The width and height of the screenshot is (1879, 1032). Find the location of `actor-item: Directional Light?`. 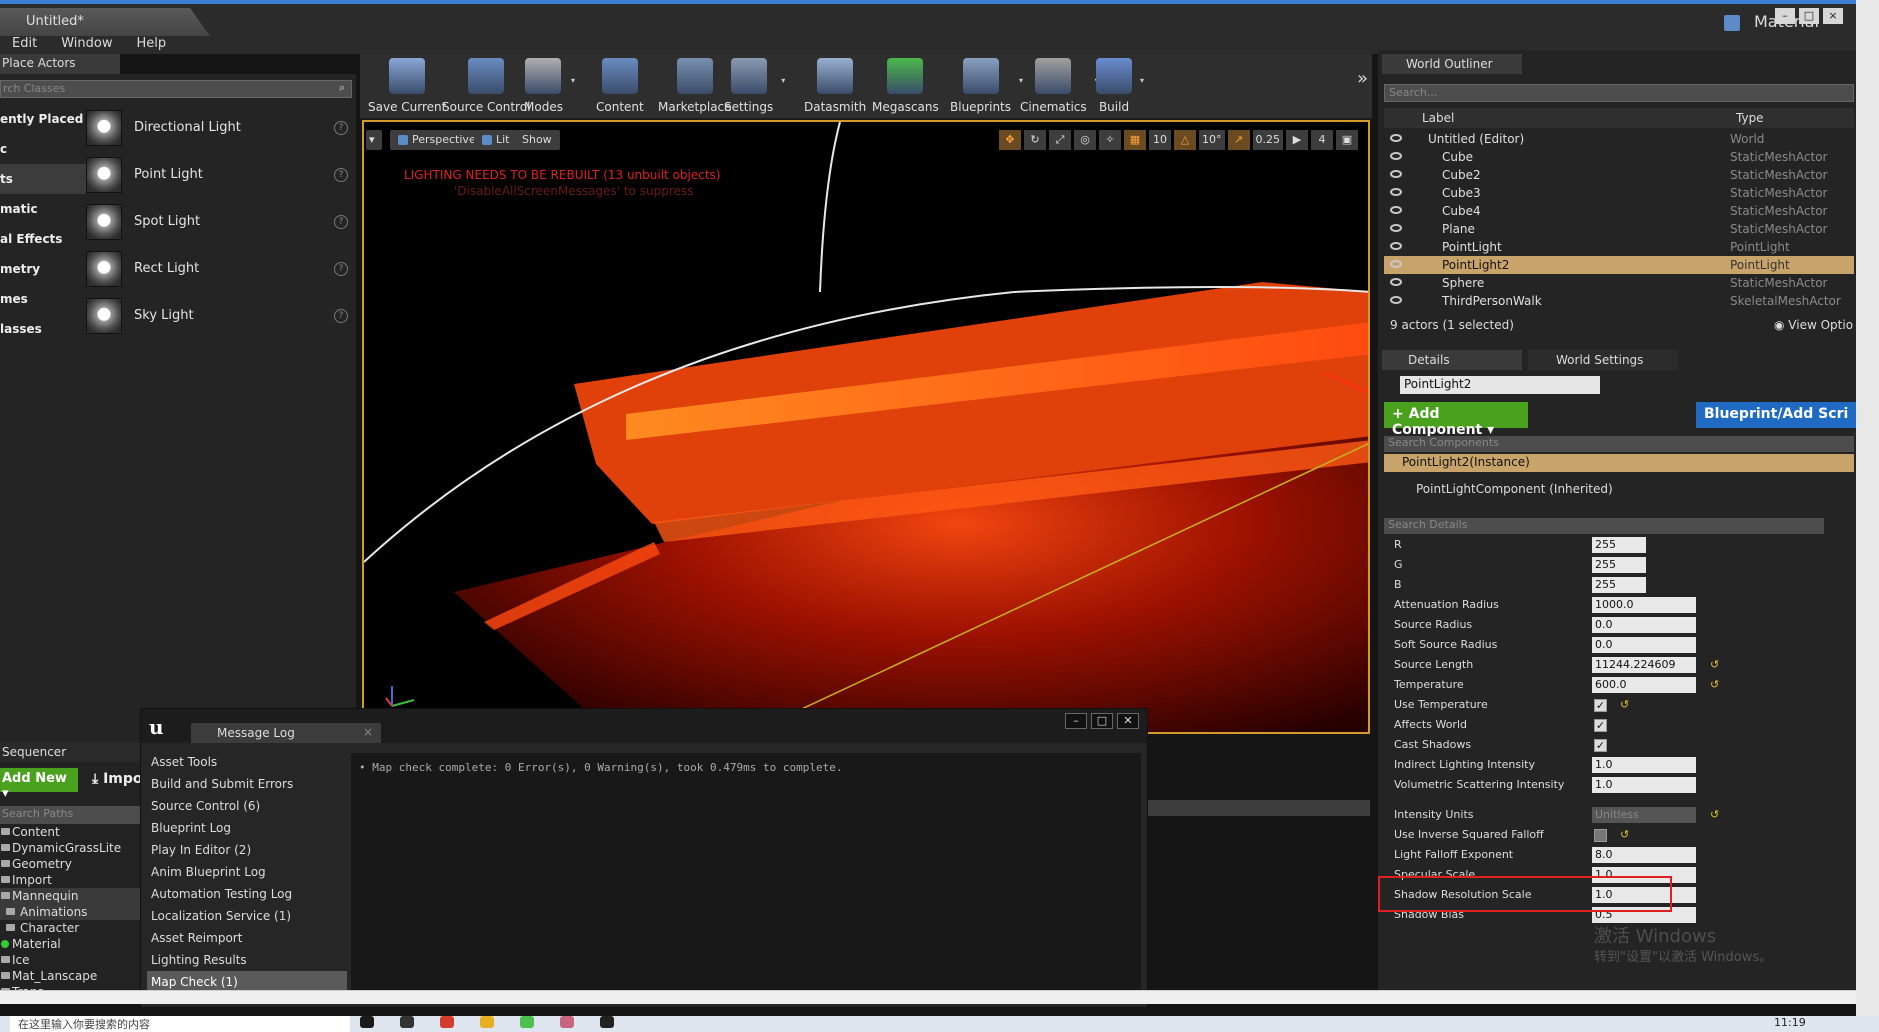

actor-item: Directional Light? is located at coordinates (220, 127).